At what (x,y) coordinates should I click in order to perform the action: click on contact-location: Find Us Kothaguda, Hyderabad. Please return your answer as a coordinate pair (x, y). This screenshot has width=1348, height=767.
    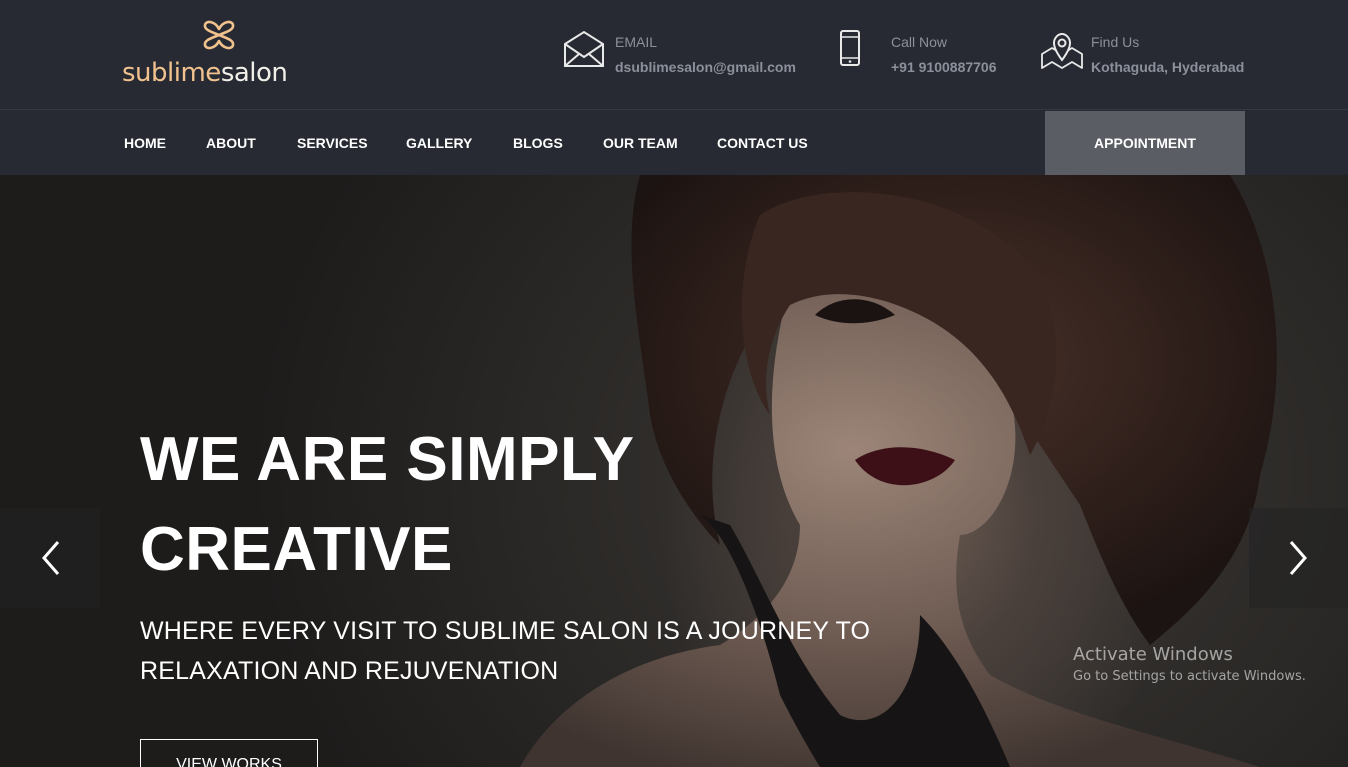
    Looking at the image, I should click on (1160, 56).